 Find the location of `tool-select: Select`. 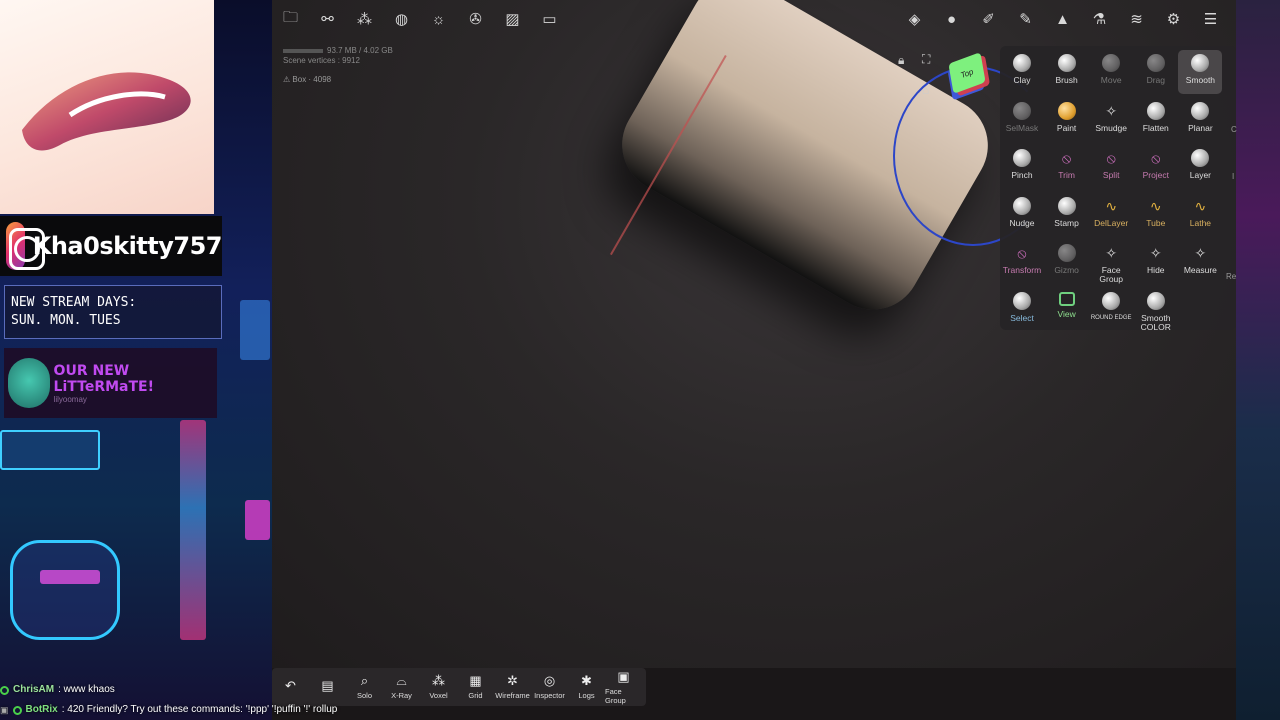

tool-select: Select is located at coordinates (1022, 310).